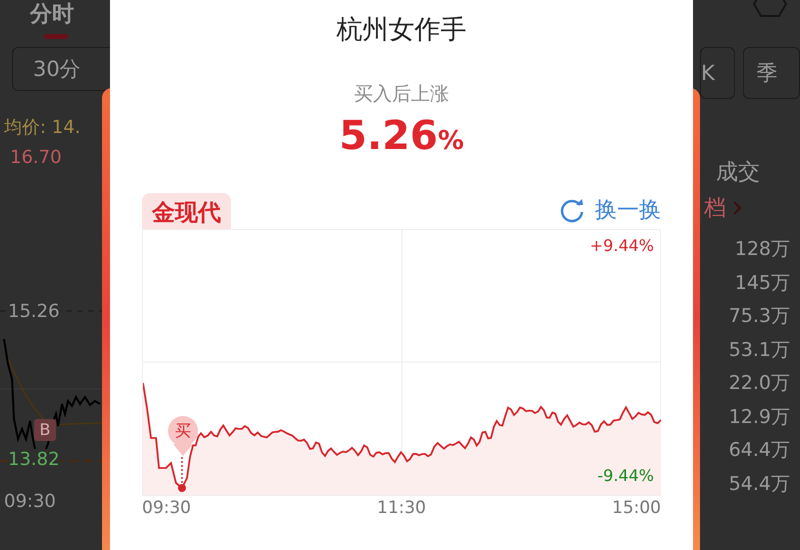 This screenshot has height=550, width=800. Describe the element at coordinates (622, 245) in the screenshot. I see `axis-label: +9.44%` at that location.